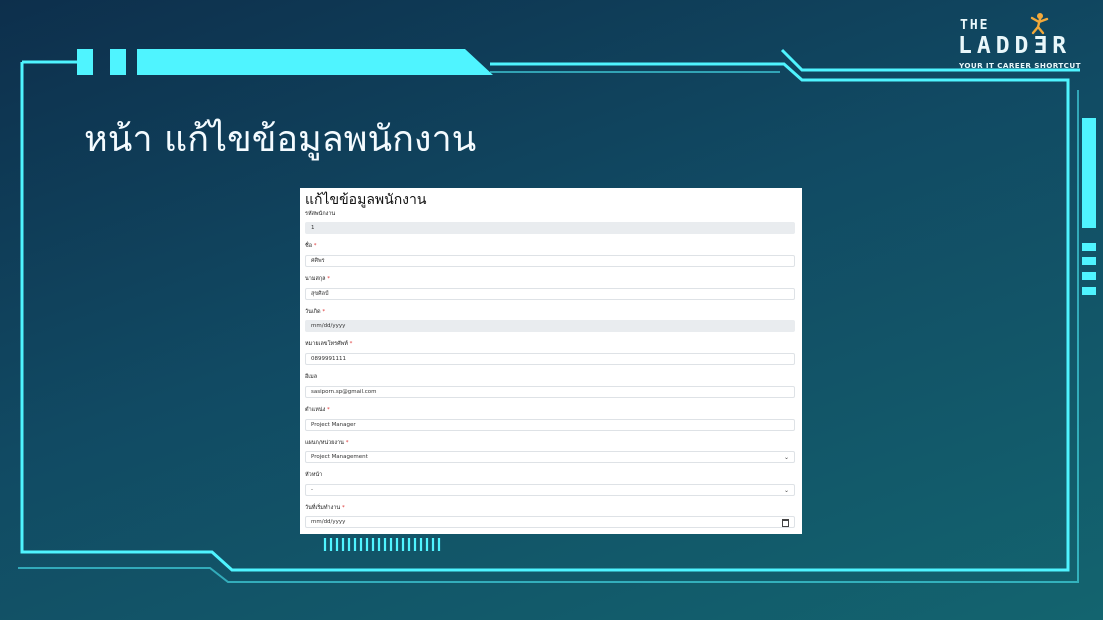  Describe the element at coordinates (315, 312) in the screenshot. I see `birth-date-label: วันเกิด *` at that location.